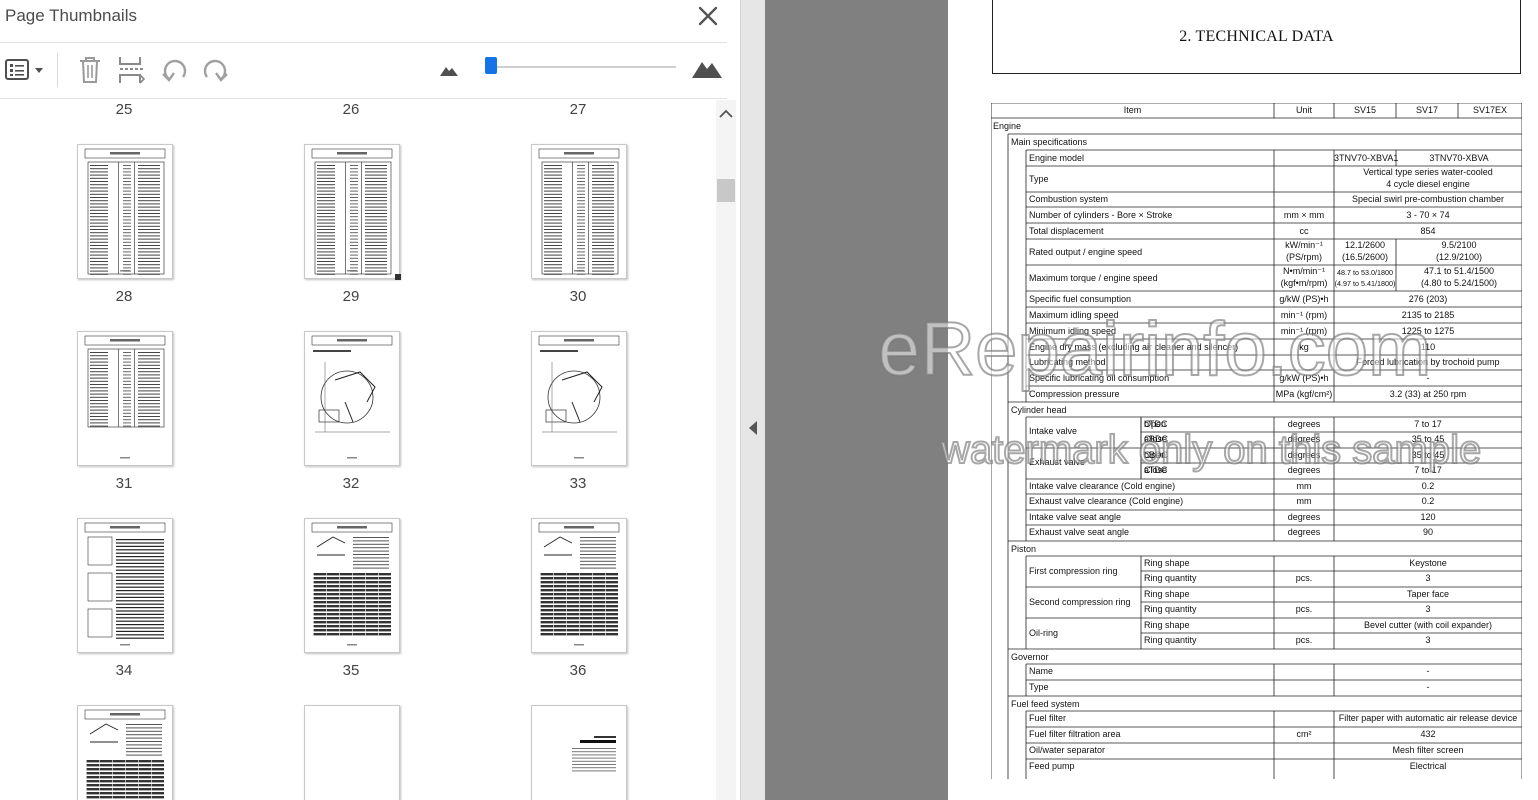 The image size is (1538, 800). What do you see at coordinates (1428, 199) in the screenshot?
I see `value-cell: Special swirl pre-combustion chamber` at bounding box center [1428, 199].